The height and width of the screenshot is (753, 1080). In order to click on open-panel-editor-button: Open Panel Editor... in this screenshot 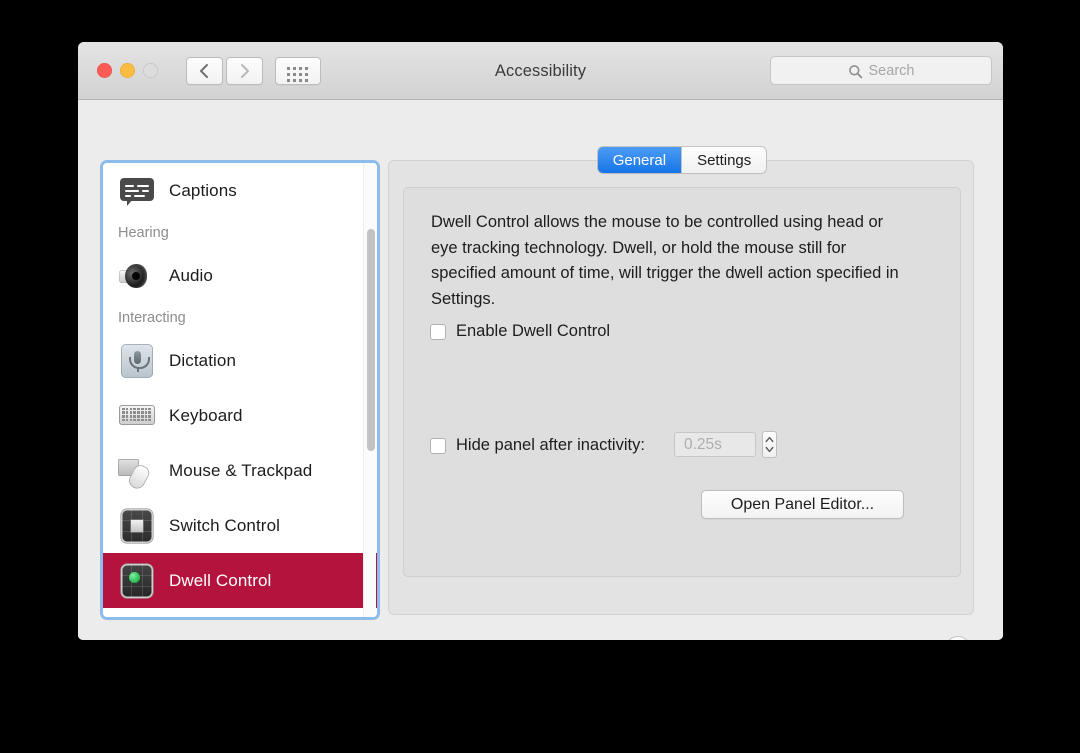, I will do `click(802, 504)`.